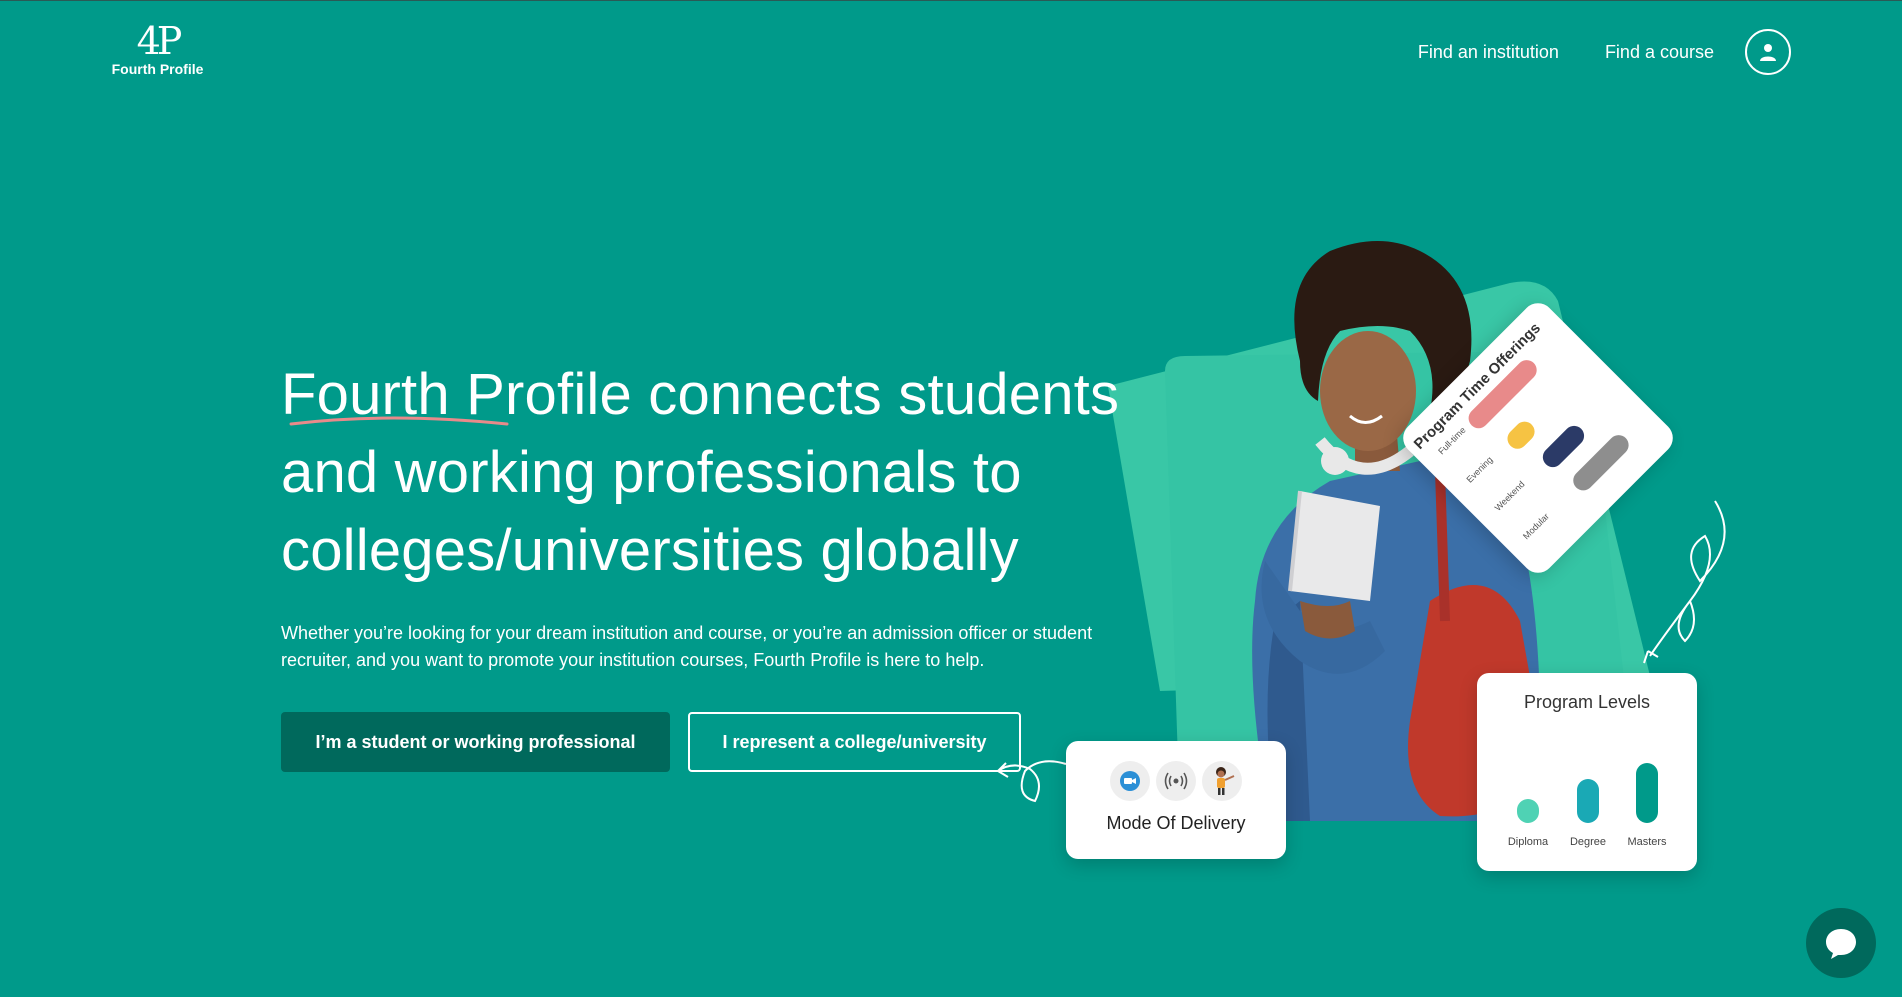 The image size is (1902, 997). I want to click on student-cta-button: I’m a student or working professional, so click(475, 742).